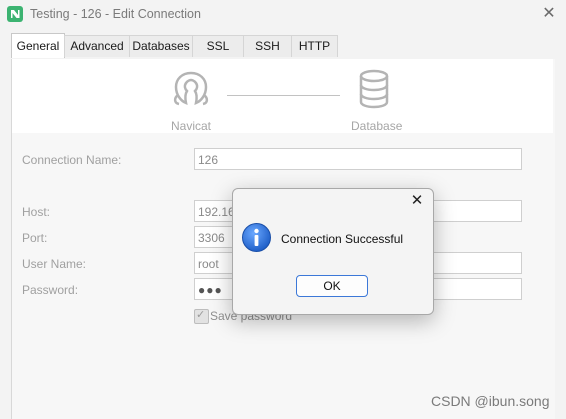 The width and height of the screenshot is (566, 419). I want to click on tab-advanced: Advanced, so click(97, 46).